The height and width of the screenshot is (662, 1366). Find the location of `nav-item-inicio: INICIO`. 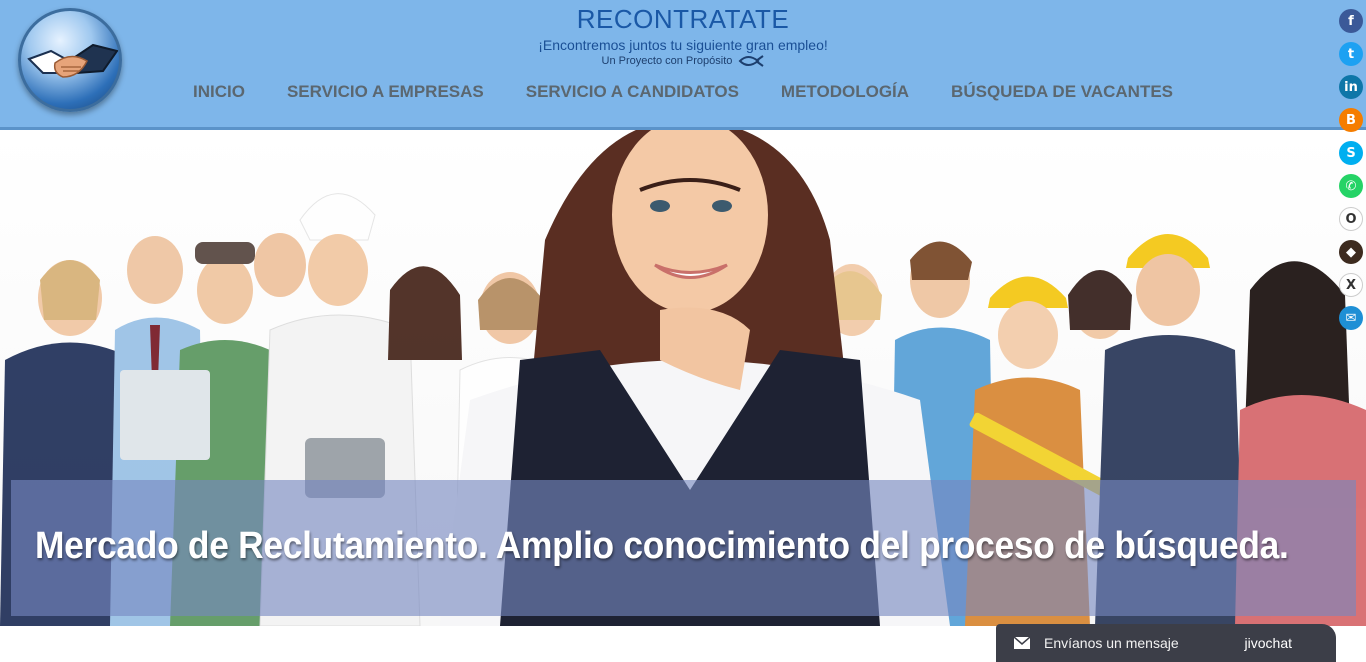

nav-item-inicio: INICIO is located at coordinates (219, 92).